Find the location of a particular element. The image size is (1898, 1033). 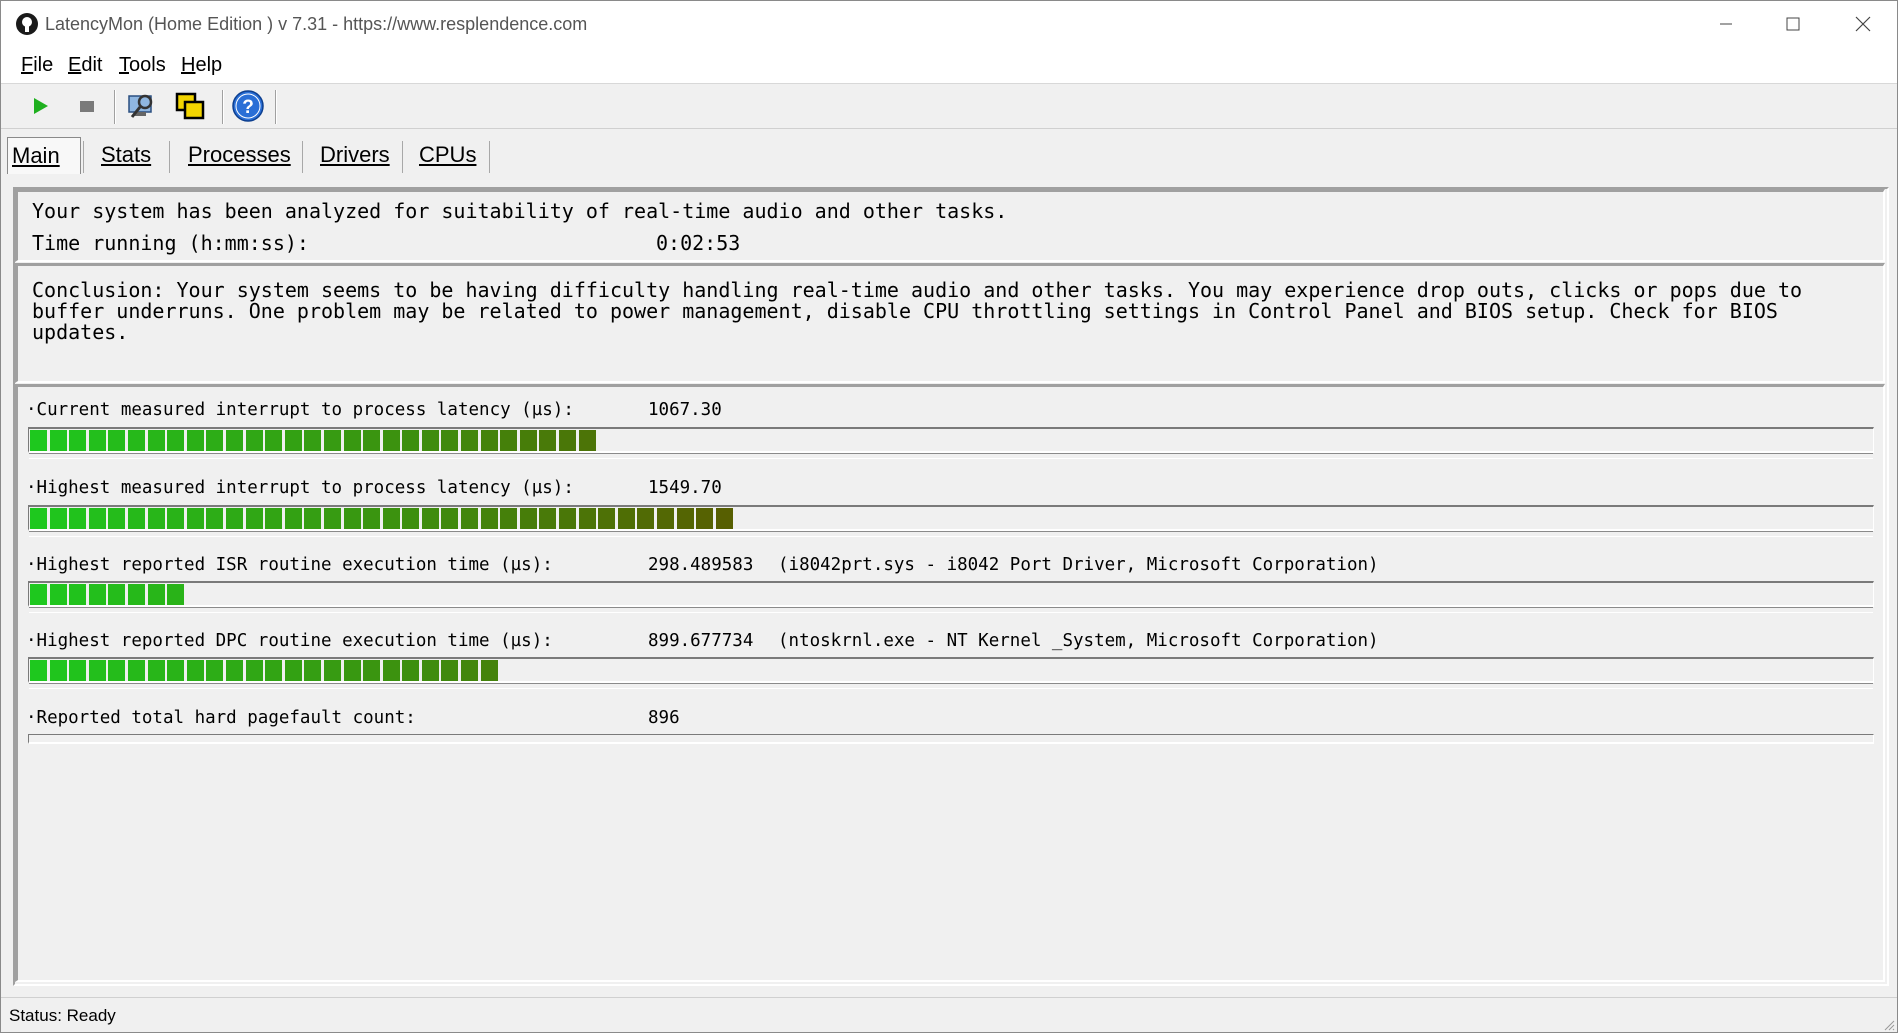

tab-drivers: Drivers is located at coordinates (355, 155).